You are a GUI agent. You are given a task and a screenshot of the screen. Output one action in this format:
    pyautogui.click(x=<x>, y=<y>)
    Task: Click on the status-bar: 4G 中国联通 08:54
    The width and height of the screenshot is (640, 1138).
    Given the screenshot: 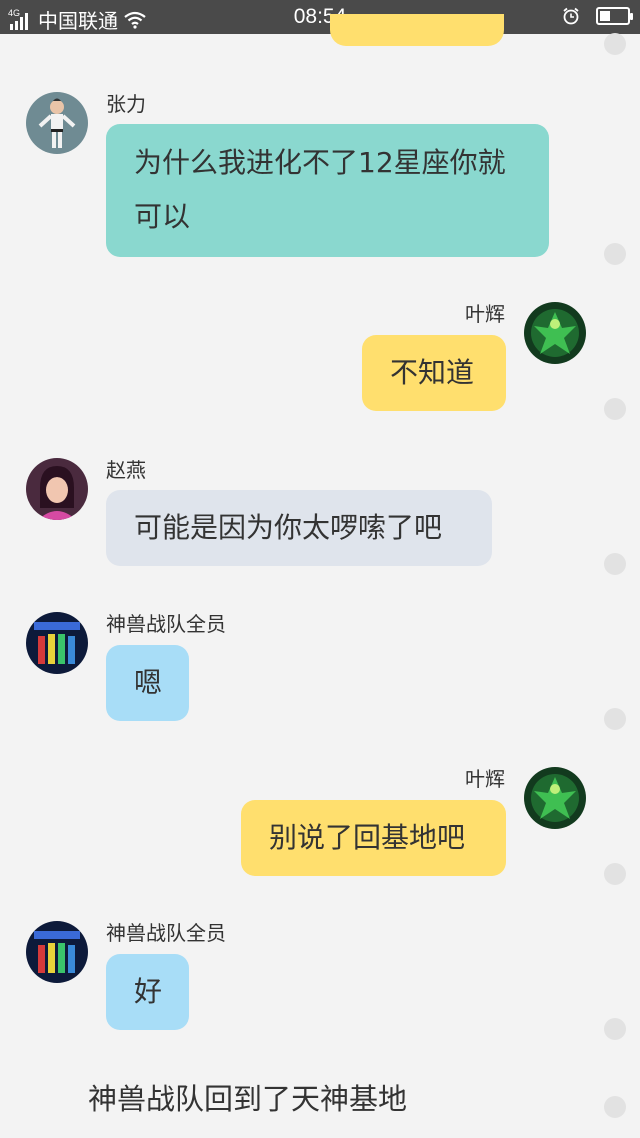 What is the action you would take?
    pyautogui.click(x=320, y=17)
    